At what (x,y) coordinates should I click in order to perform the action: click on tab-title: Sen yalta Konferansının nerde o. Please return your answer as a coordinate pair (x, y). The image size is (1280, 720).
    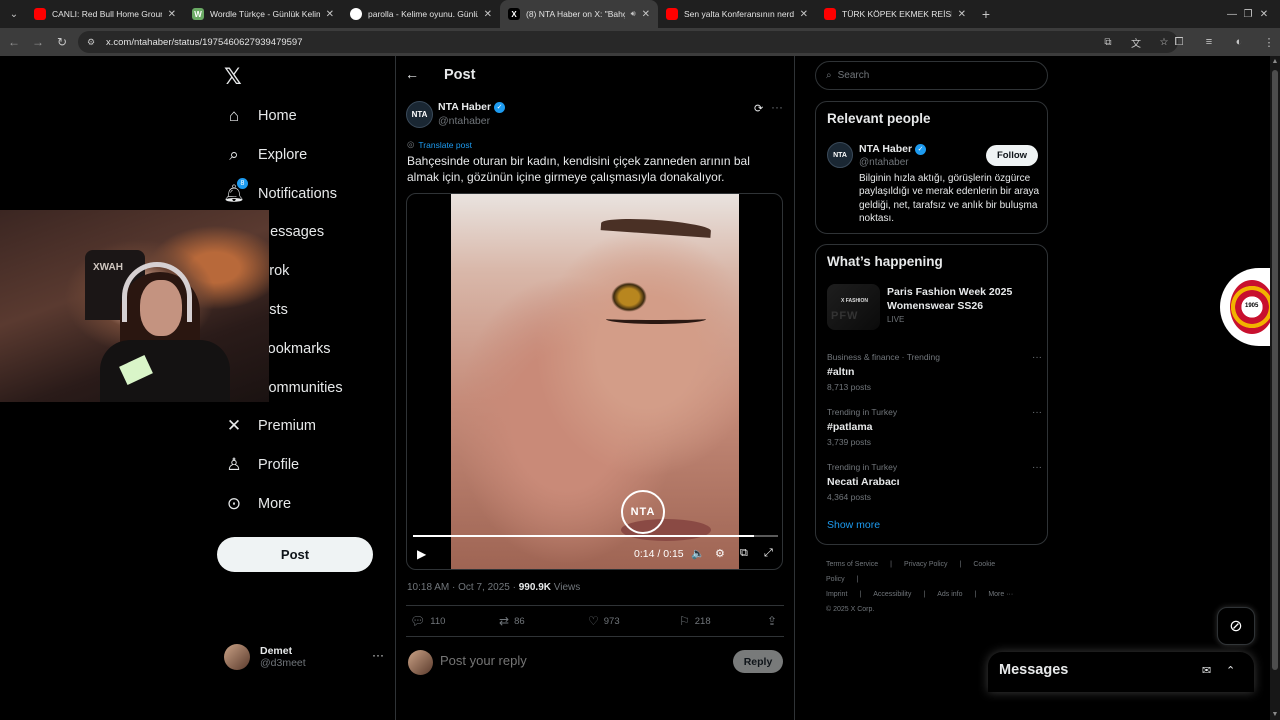
    Looking at the image, I should click on (739, 14).